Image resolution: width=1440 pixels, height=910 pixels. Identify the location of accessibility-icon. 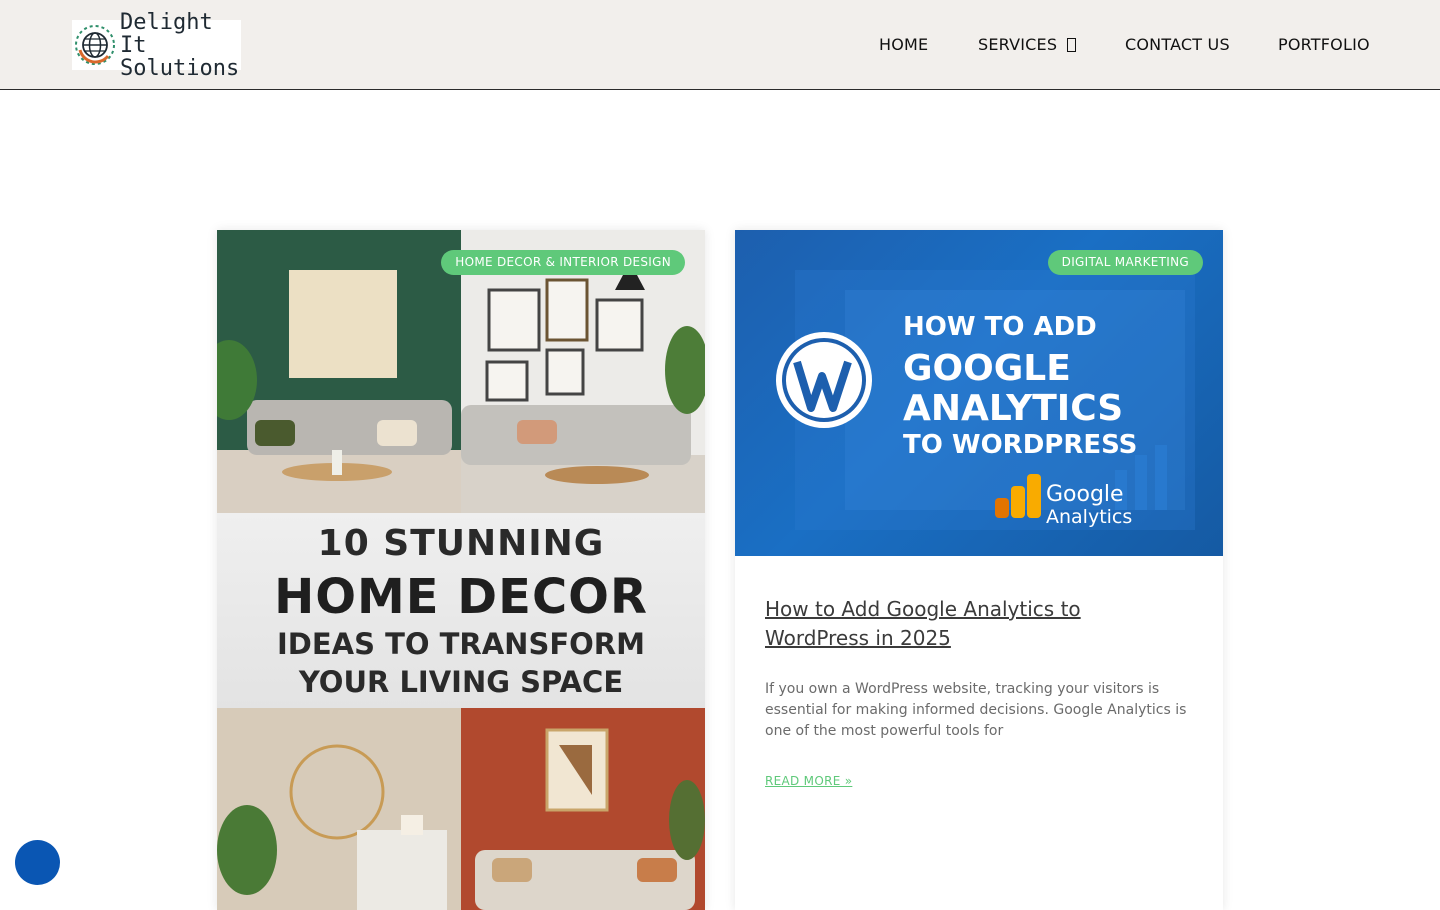
(37, 862).